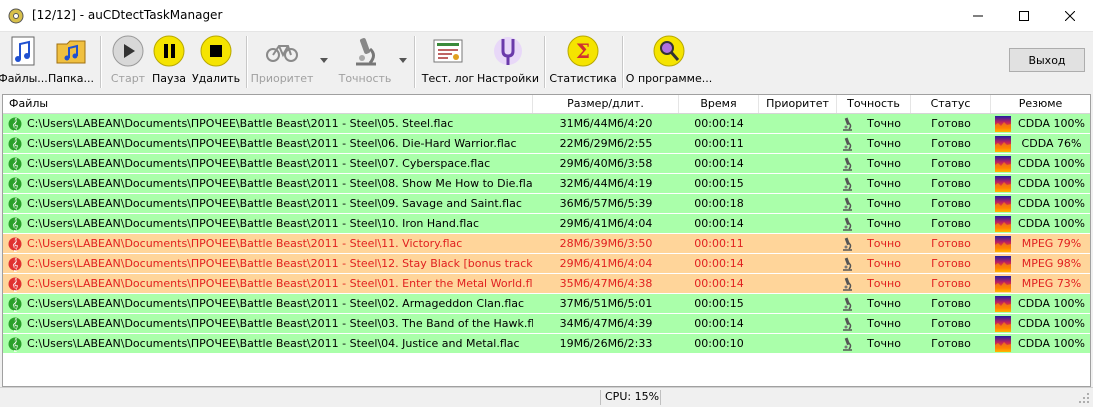 The width and height of the screenshot is (1093, 407). I want to click on column-header-size: Размер/длит., so click(606, 104).